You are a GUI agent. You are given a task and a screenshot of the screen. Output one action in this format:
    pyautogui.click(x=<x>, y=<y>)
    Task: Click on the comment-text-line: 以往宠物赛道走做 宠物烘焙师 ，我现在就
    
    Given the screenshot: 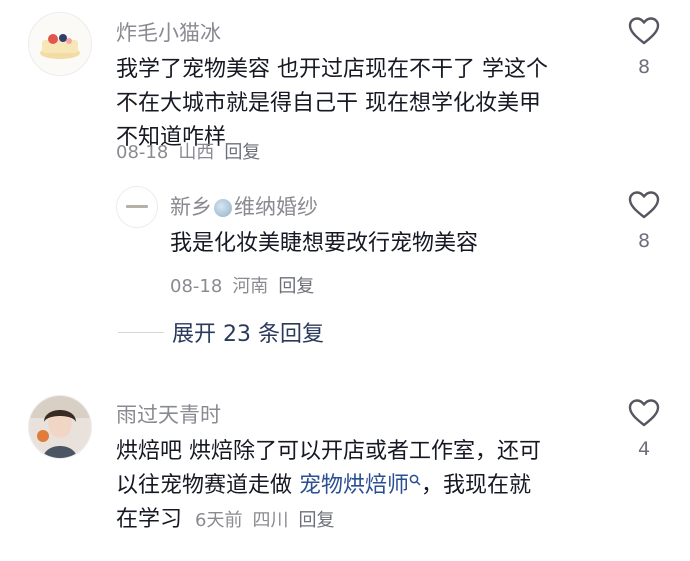 What is the action you would take?
    pyautogui.click(x=328, y=487)
    